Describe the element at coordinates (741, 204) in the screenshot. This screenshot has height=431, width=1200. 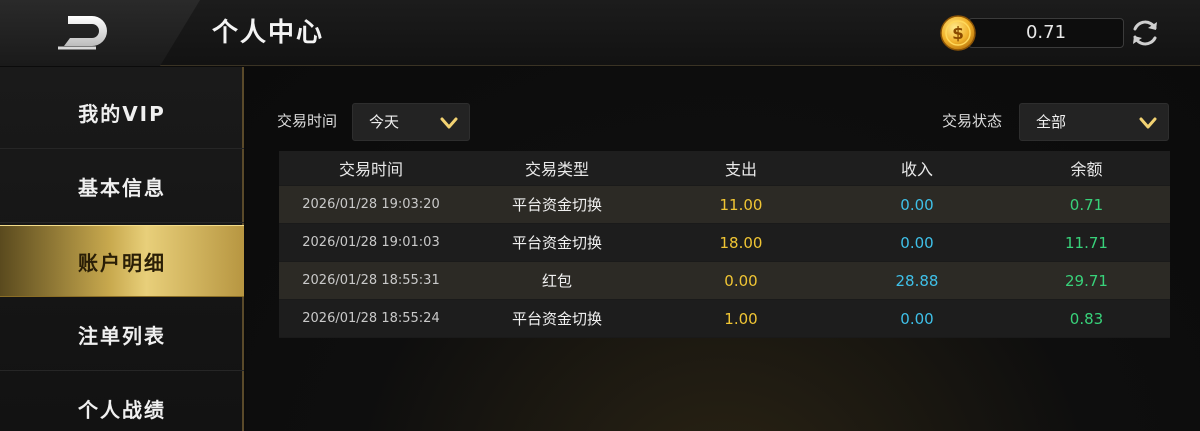
I see `cell-expense: 11.00` at that location.